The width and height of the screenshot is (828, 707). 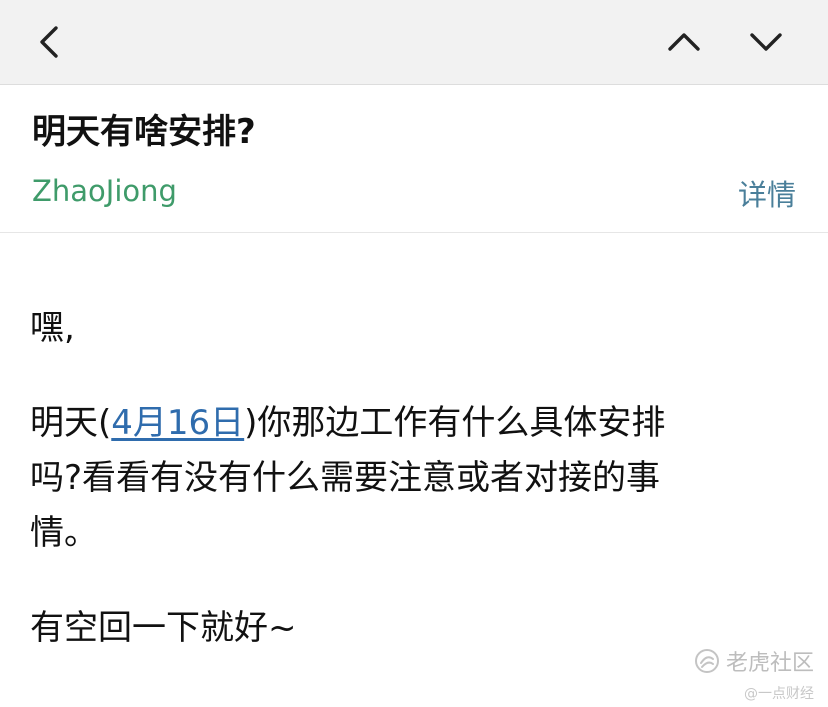 I want to click on chevron-left-icon, so click(x=50, y=42).